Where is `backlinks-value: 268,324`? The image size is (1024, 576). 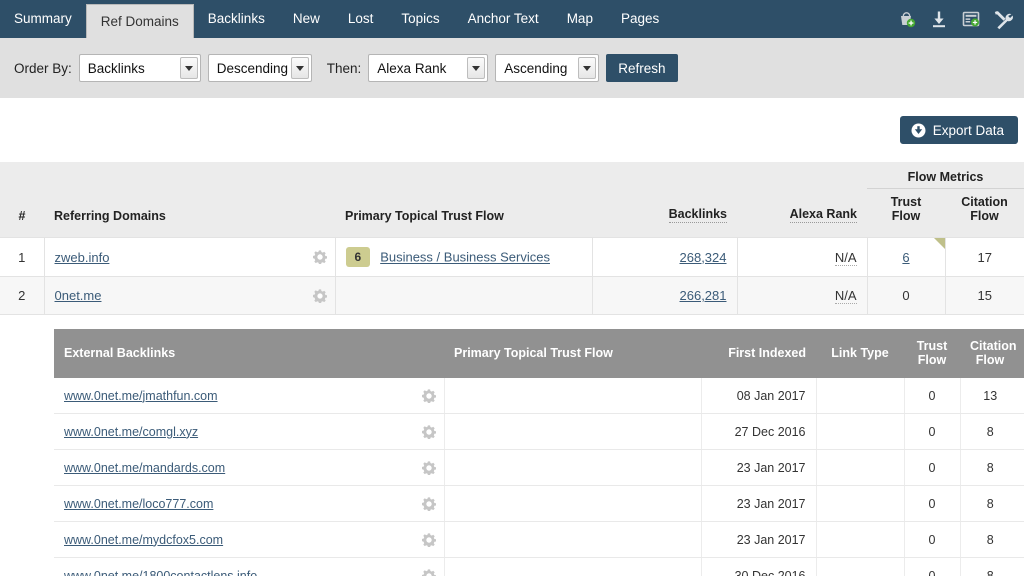
backlinks-value: 268,324 is located at coordinates (703, 257).